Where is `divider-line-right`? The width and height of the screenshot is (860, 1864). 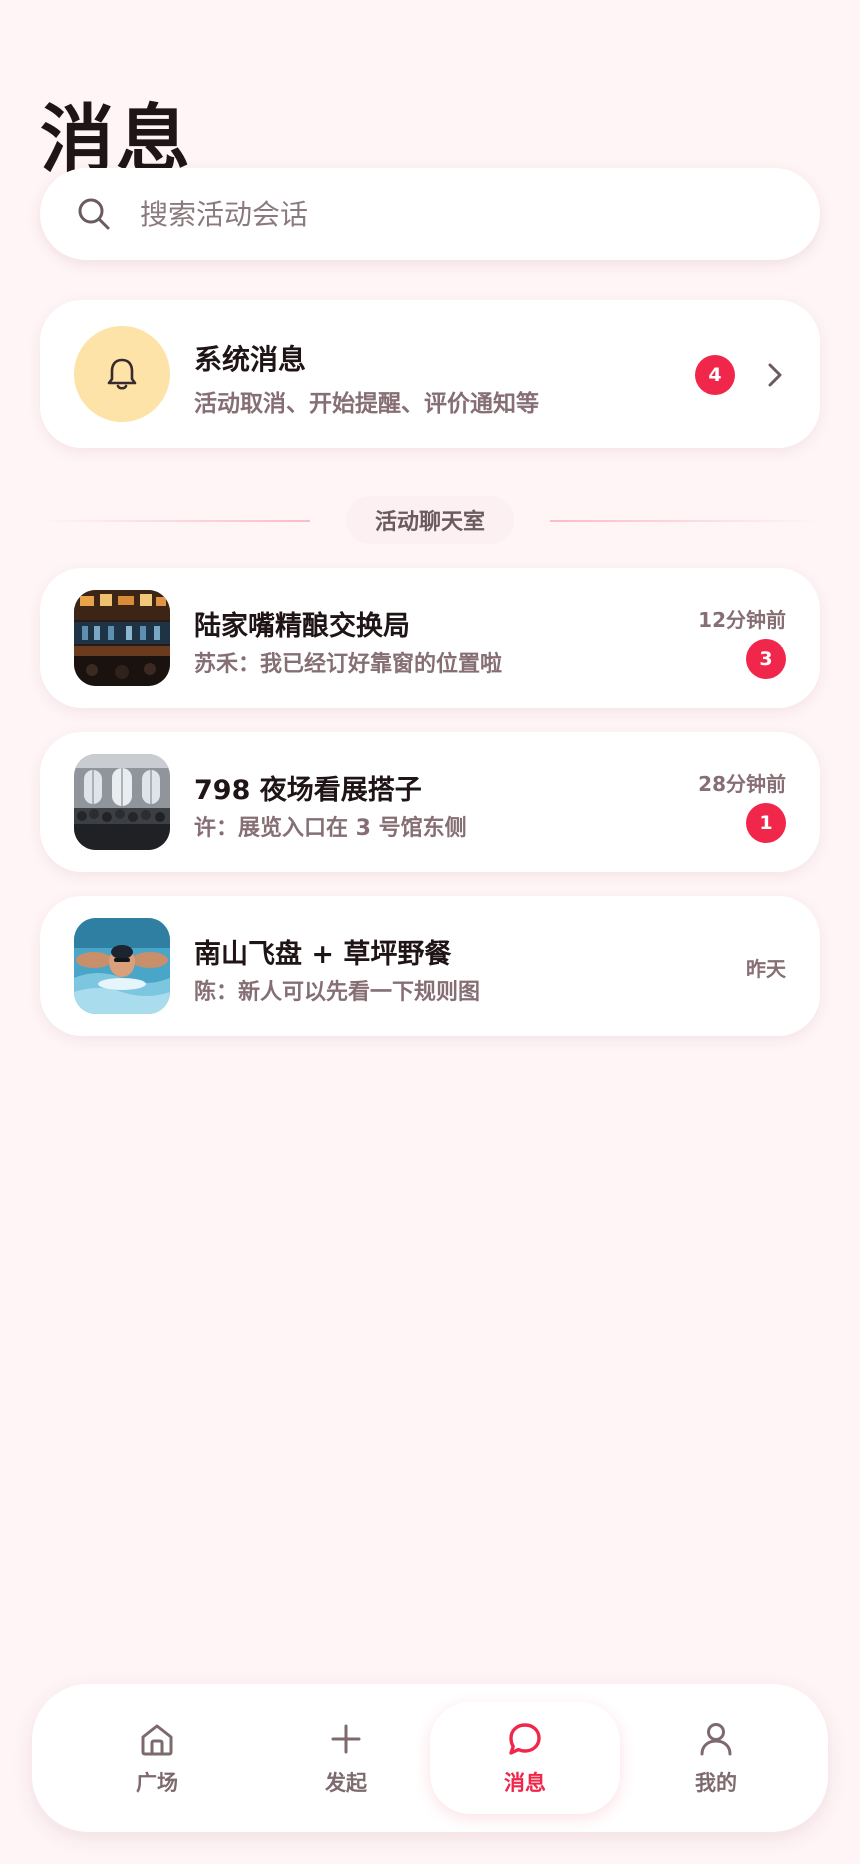 divider-line-right is located at coordinates (685, 521).